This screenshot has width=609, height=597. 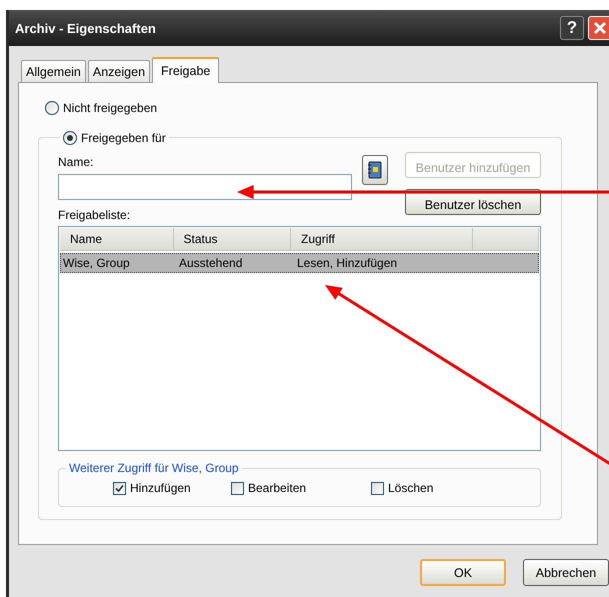 What do you see at coordinates (382, 239) in the screenshot?
I see `column-header: Zugriff` at bounding box center [382, 239].